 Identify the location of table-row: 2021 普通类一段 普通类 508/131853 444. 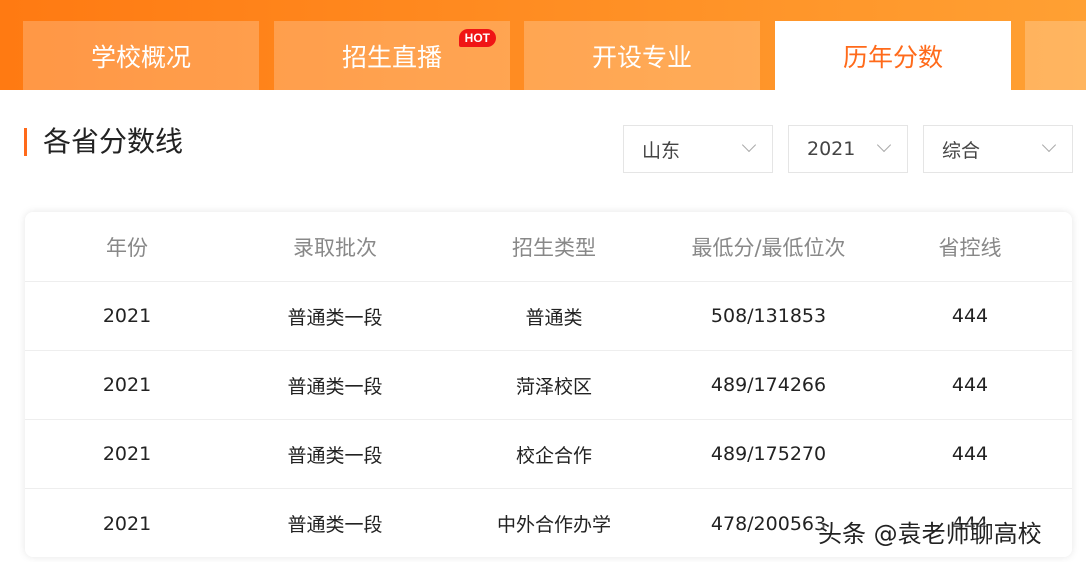
(548, 316).